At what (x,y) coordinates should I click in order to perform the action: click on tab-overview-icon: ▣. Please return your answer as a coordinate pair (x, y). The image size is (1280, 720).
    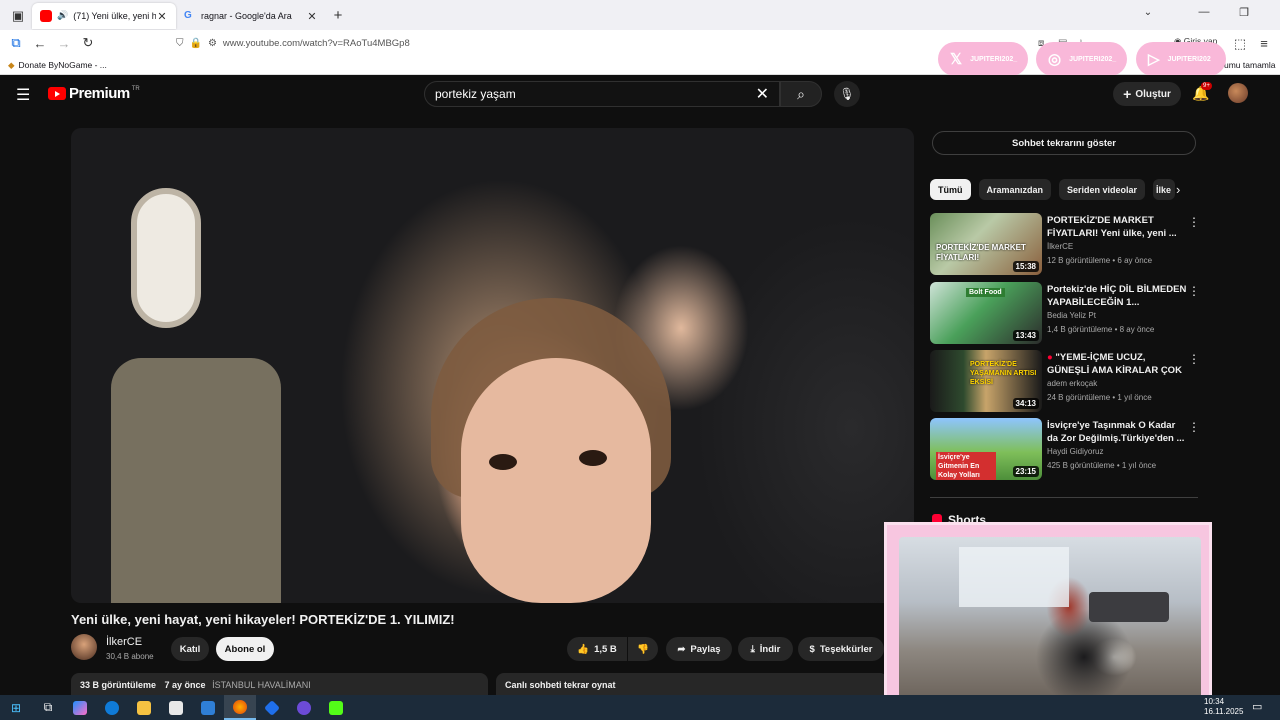
    Looking at the image, I should click on (18, 16).